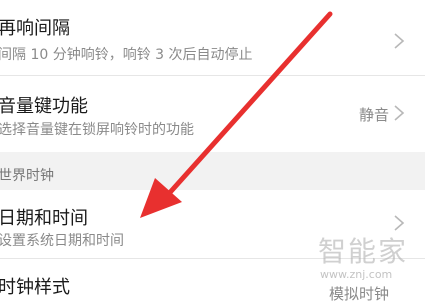 This screenshot has width=425, height=304. What do you see at coordinates (373, 115) in the screenshot?
I see `volume-key-function-value: 静音` at bounding box center [373, 115].